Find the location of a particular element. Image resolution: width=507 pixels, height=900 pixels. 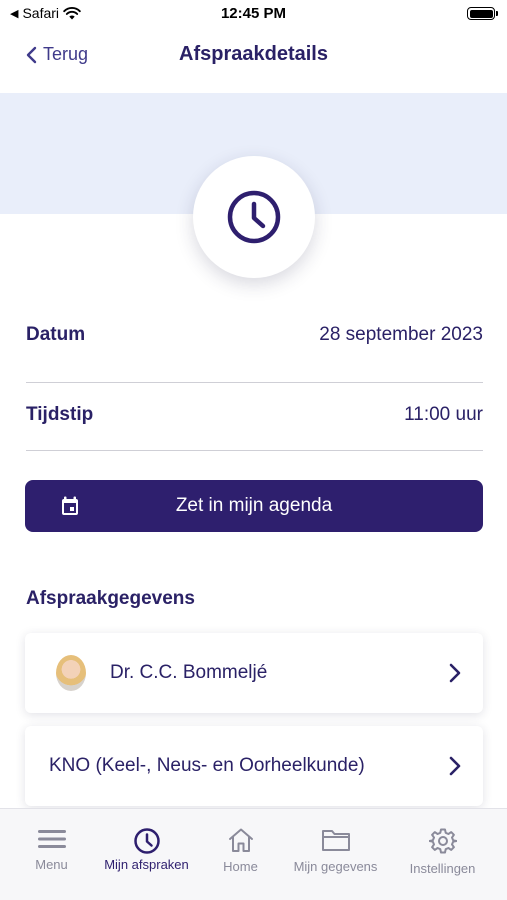

tab-label: Mijn afspraken is located at coordinates (146, 864).